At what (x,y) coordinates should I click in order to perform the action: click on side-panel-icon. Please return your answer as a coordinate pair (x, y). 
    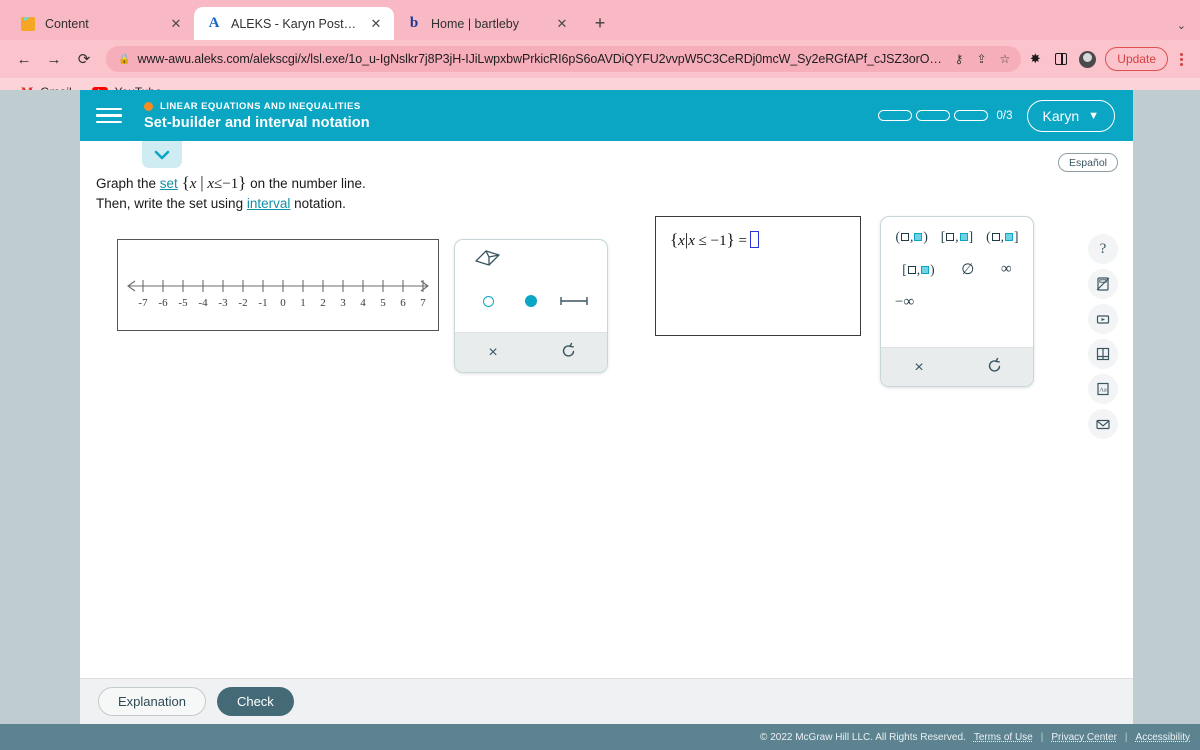
    Looking at the image, I should click on (1061, 59).